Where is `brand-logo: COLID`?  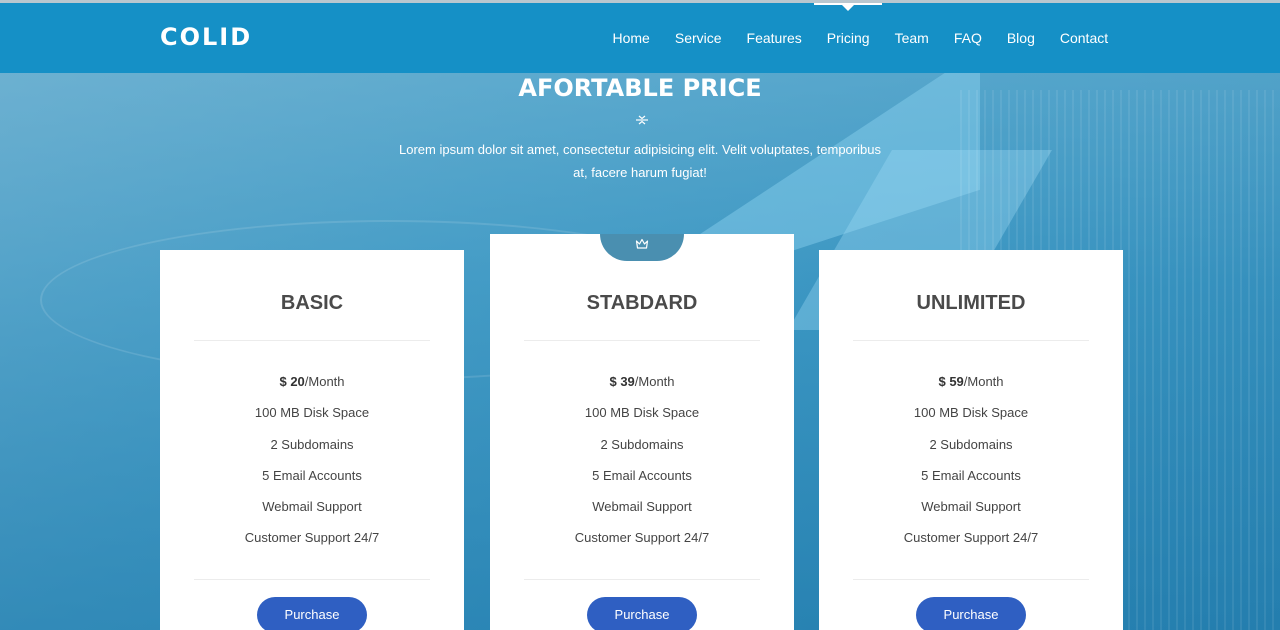 brand-logo: COLID is located at coordinates (206, 37).